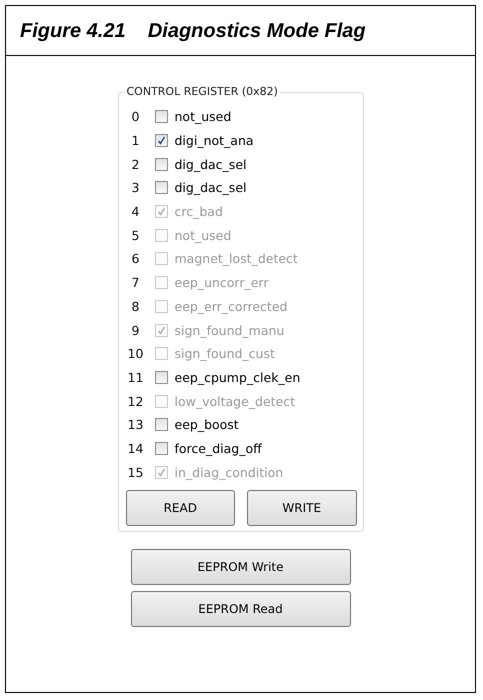  What do you see at coordinates (240, 567) in the screenshot?
I see `eeprom-write-button: EEPROM Write` at bounding box center [240, 567].